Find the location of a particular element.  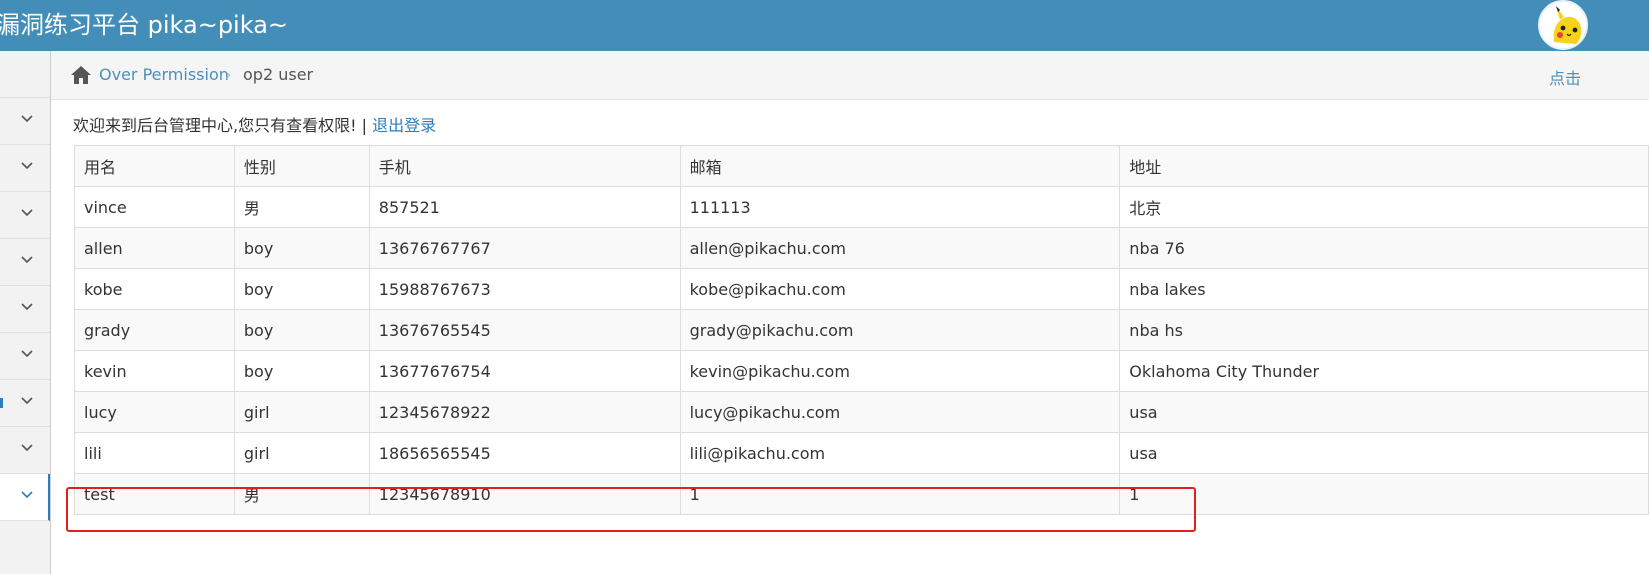

breadcrumb-link-over-permission: Over Permission is located at coordinates (164, 74).